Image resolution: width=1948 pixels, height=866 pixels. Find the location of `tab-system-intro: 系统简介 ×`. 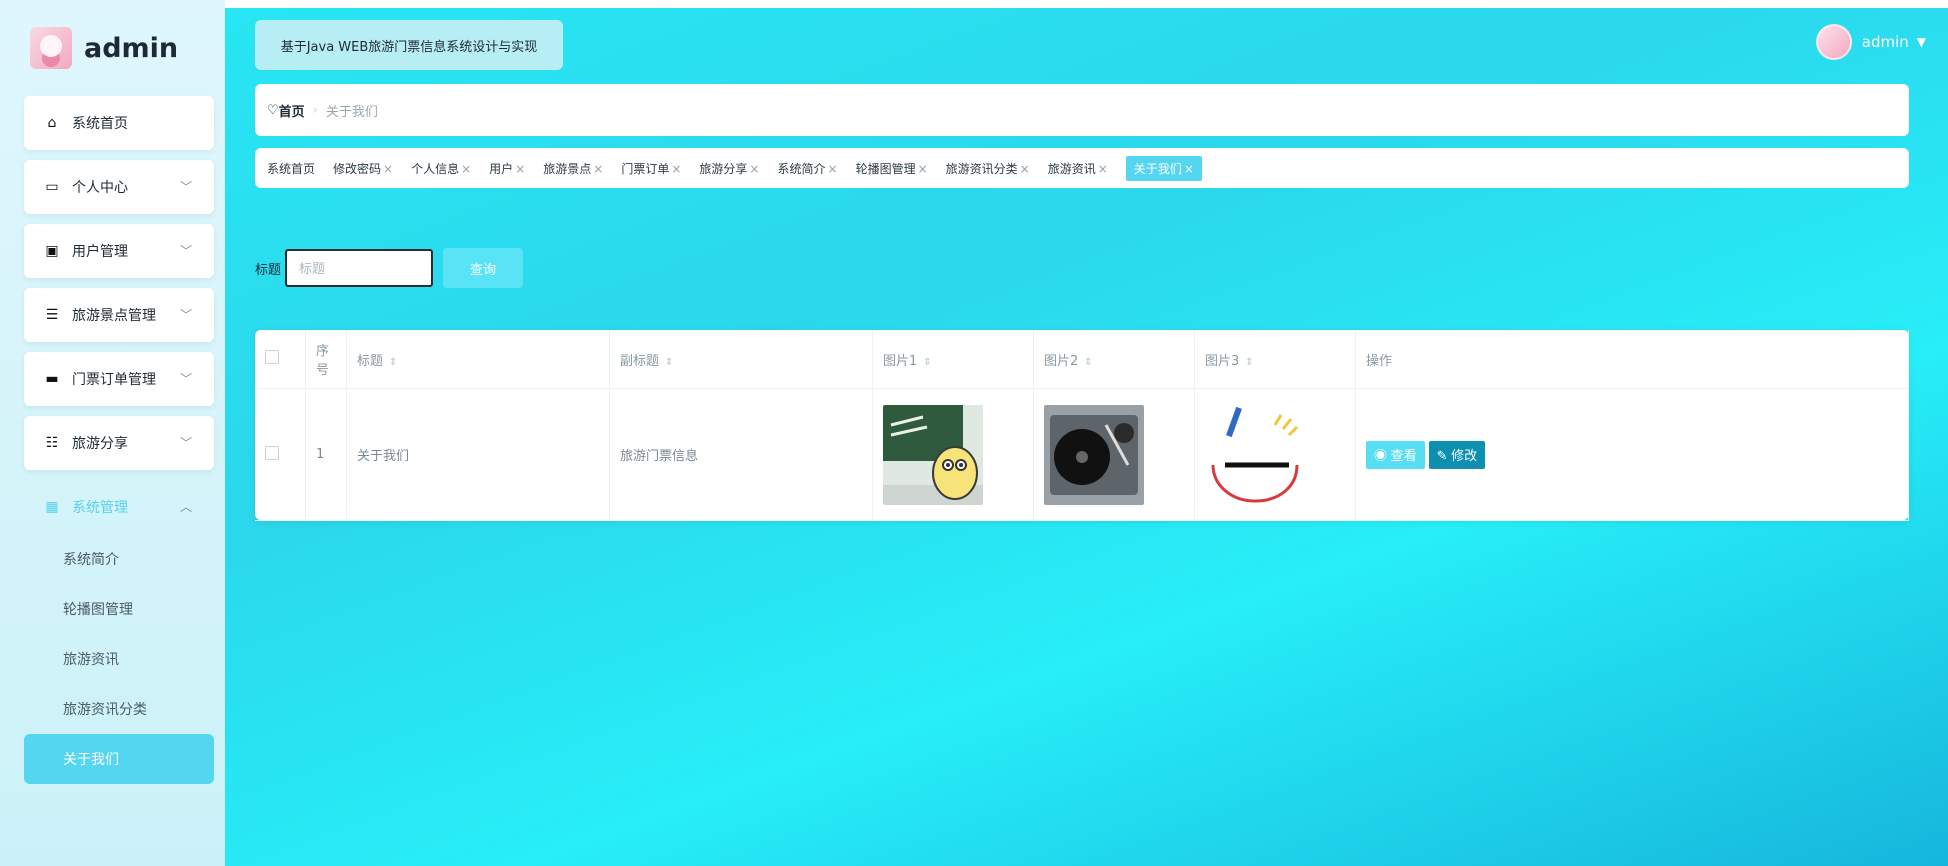

tab-system-intro: 系统简介 × is located at coordinates (807, 168).